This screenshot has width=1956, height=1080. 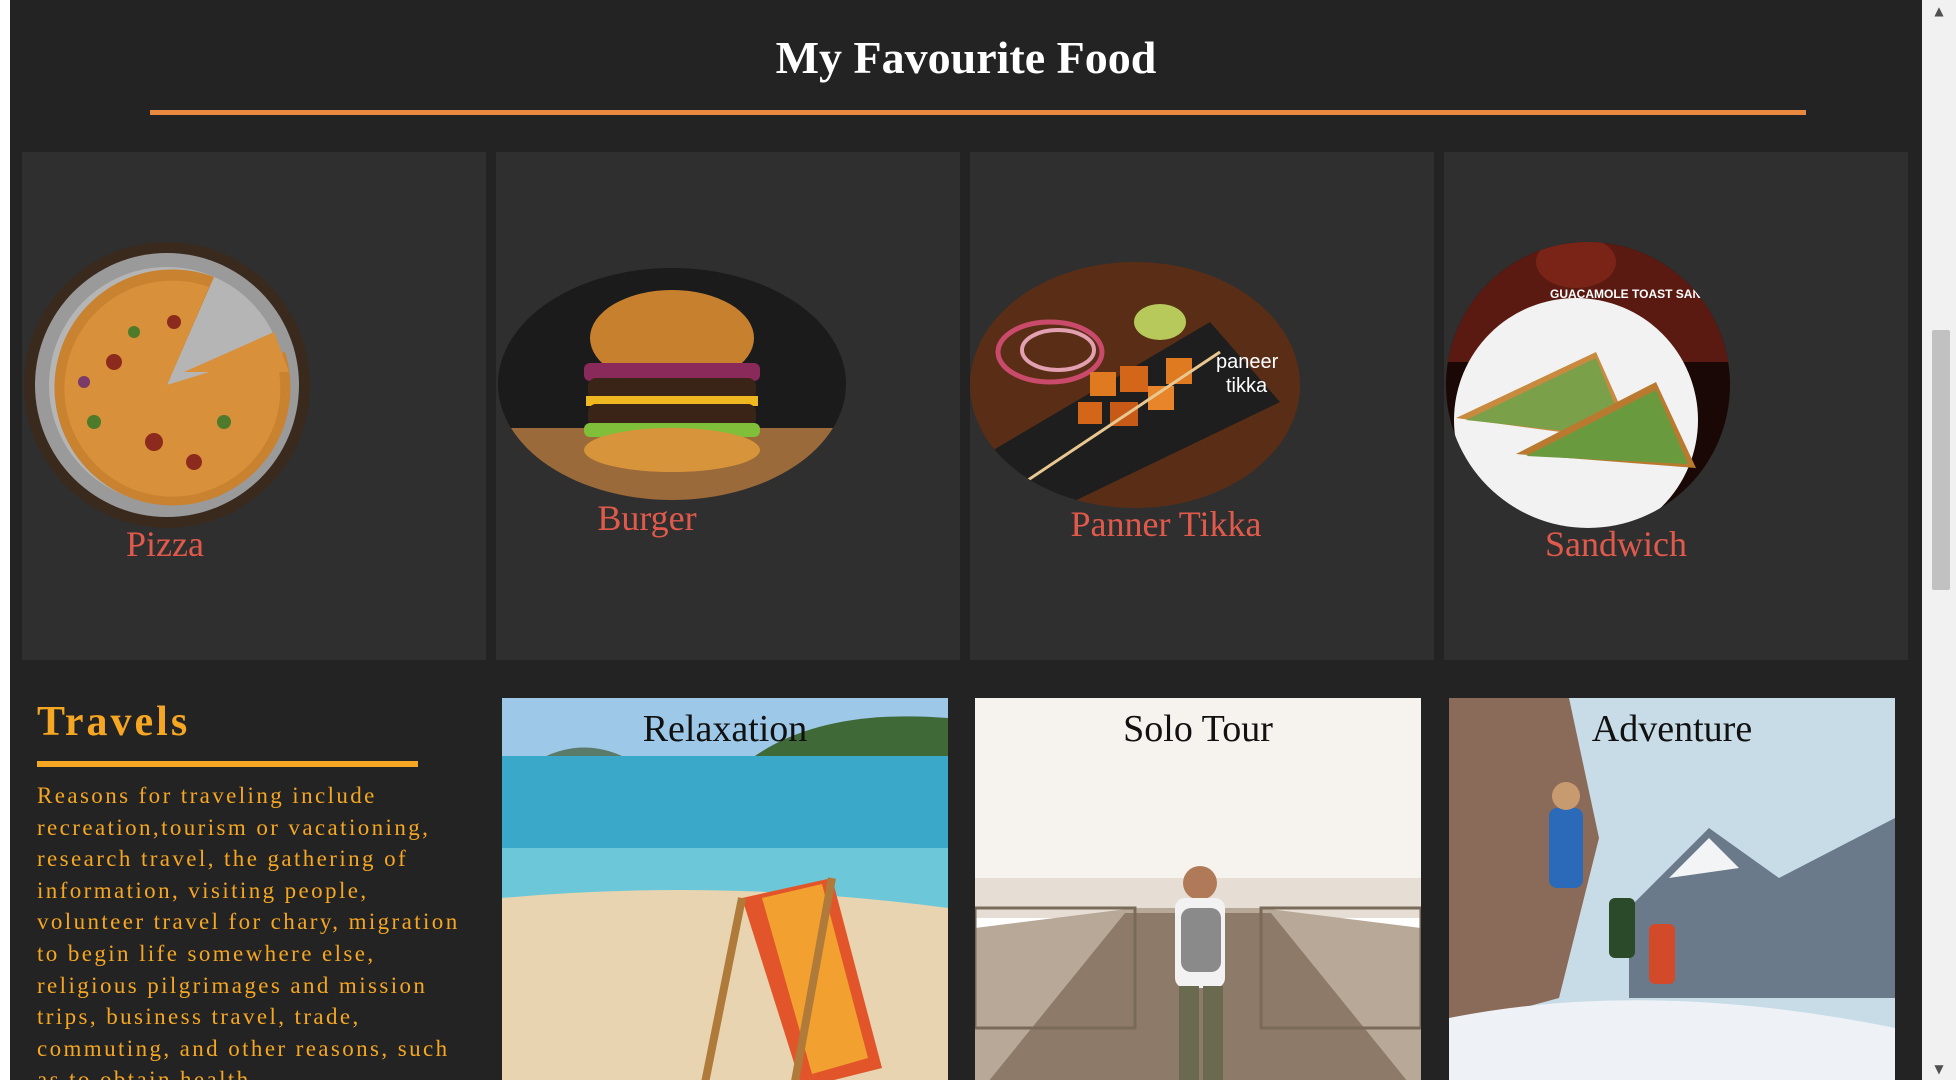 What do you see at coordinates (165, 544) in the screenshot?
I see `food-label-pizza: Pizza` at bounding box center [165, 544].